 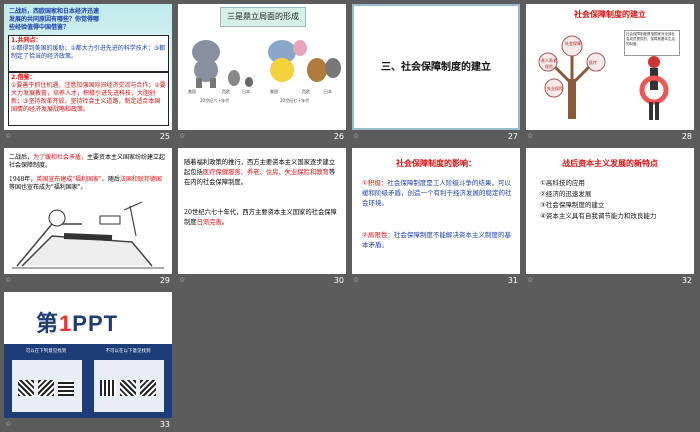 What do you see at coordinates (88, 235) in the screenshot?
I see `cartoon-man-in-lounge-chair-illustration` at bounding box center [88, 235].